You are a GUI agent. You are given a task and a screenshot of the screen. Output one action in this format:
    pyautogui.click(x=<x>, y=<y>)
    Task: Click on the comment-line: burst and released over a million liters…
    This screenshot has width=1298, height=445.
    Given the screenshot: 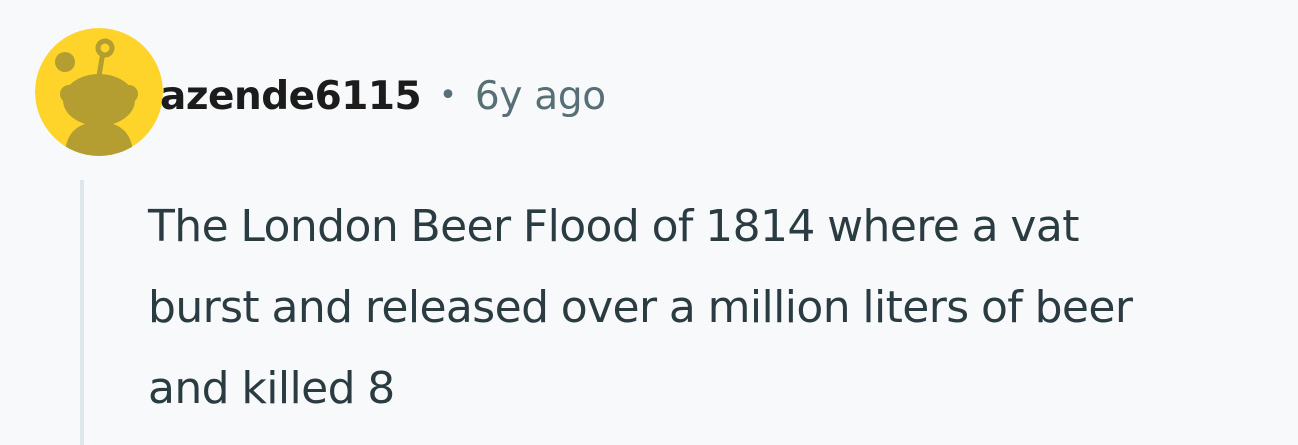 What is the action you would take?
    pyautogui.click(x=640, y=307)
    